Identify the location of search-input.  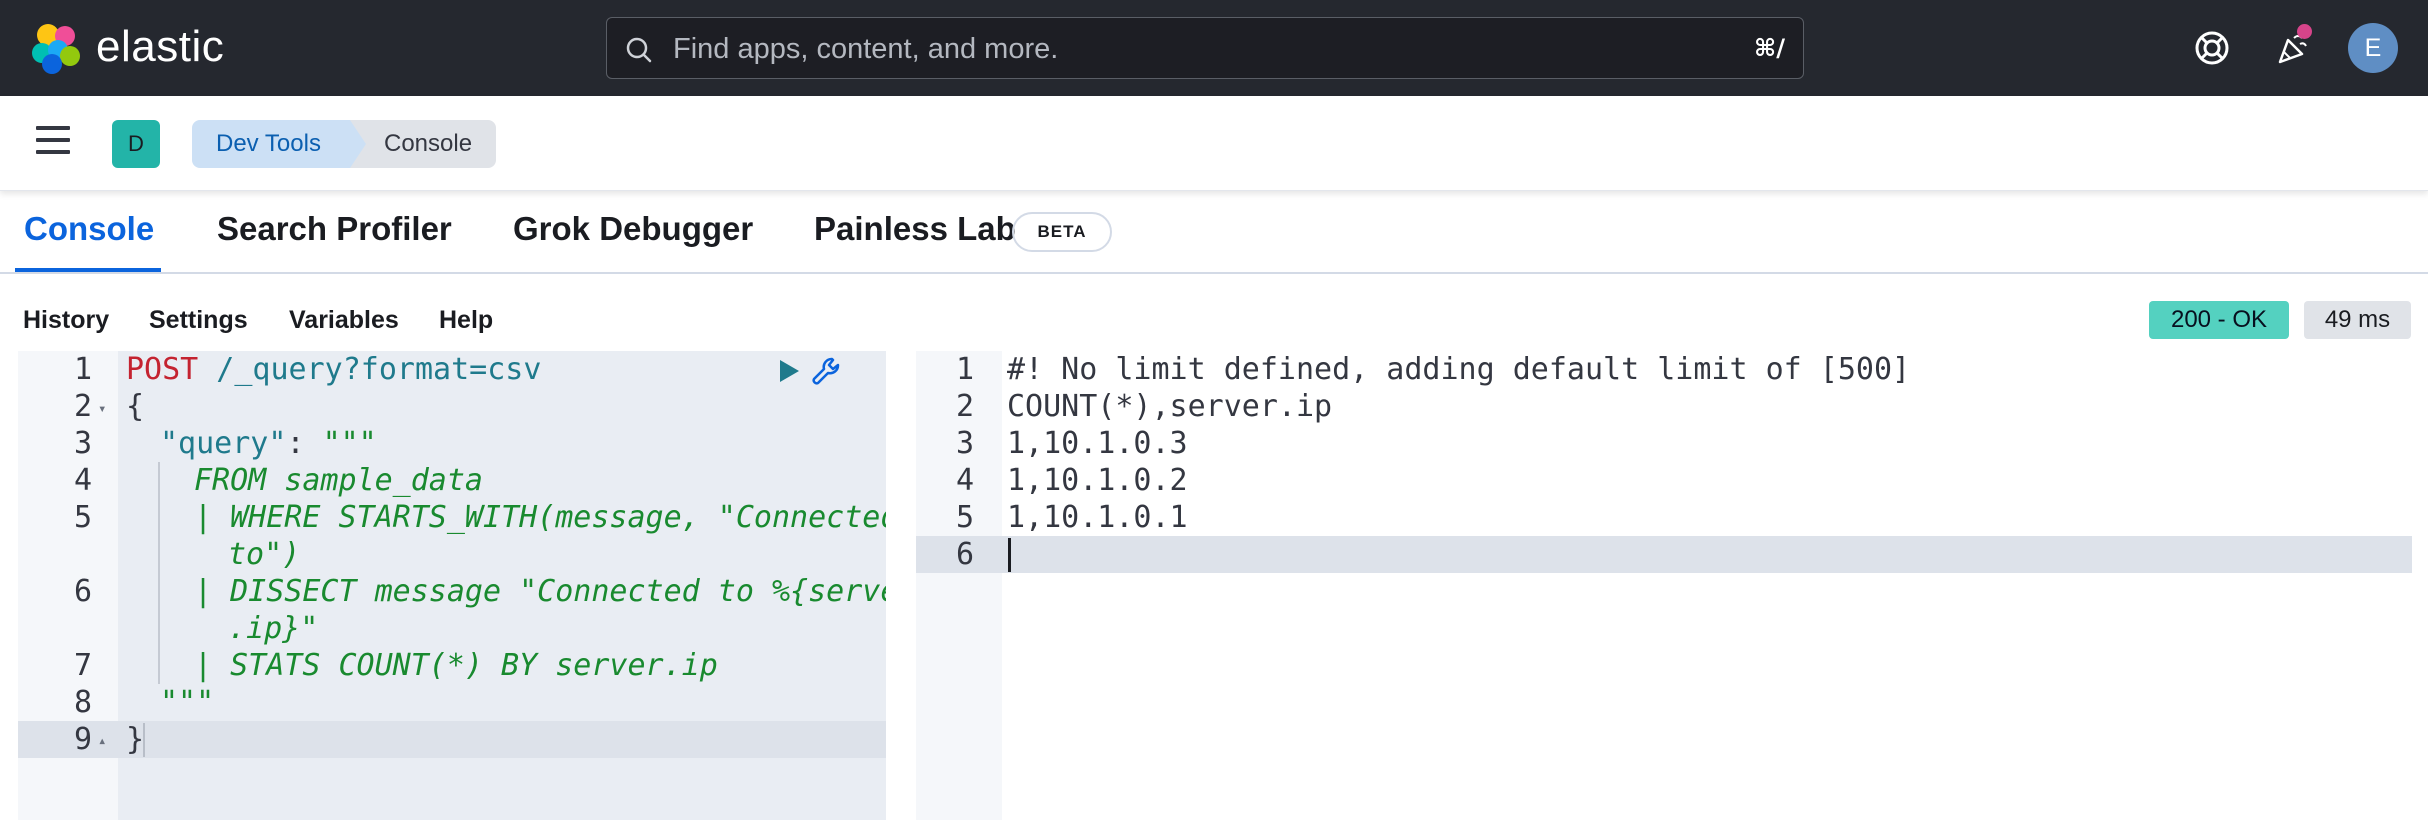
(1173, 49).